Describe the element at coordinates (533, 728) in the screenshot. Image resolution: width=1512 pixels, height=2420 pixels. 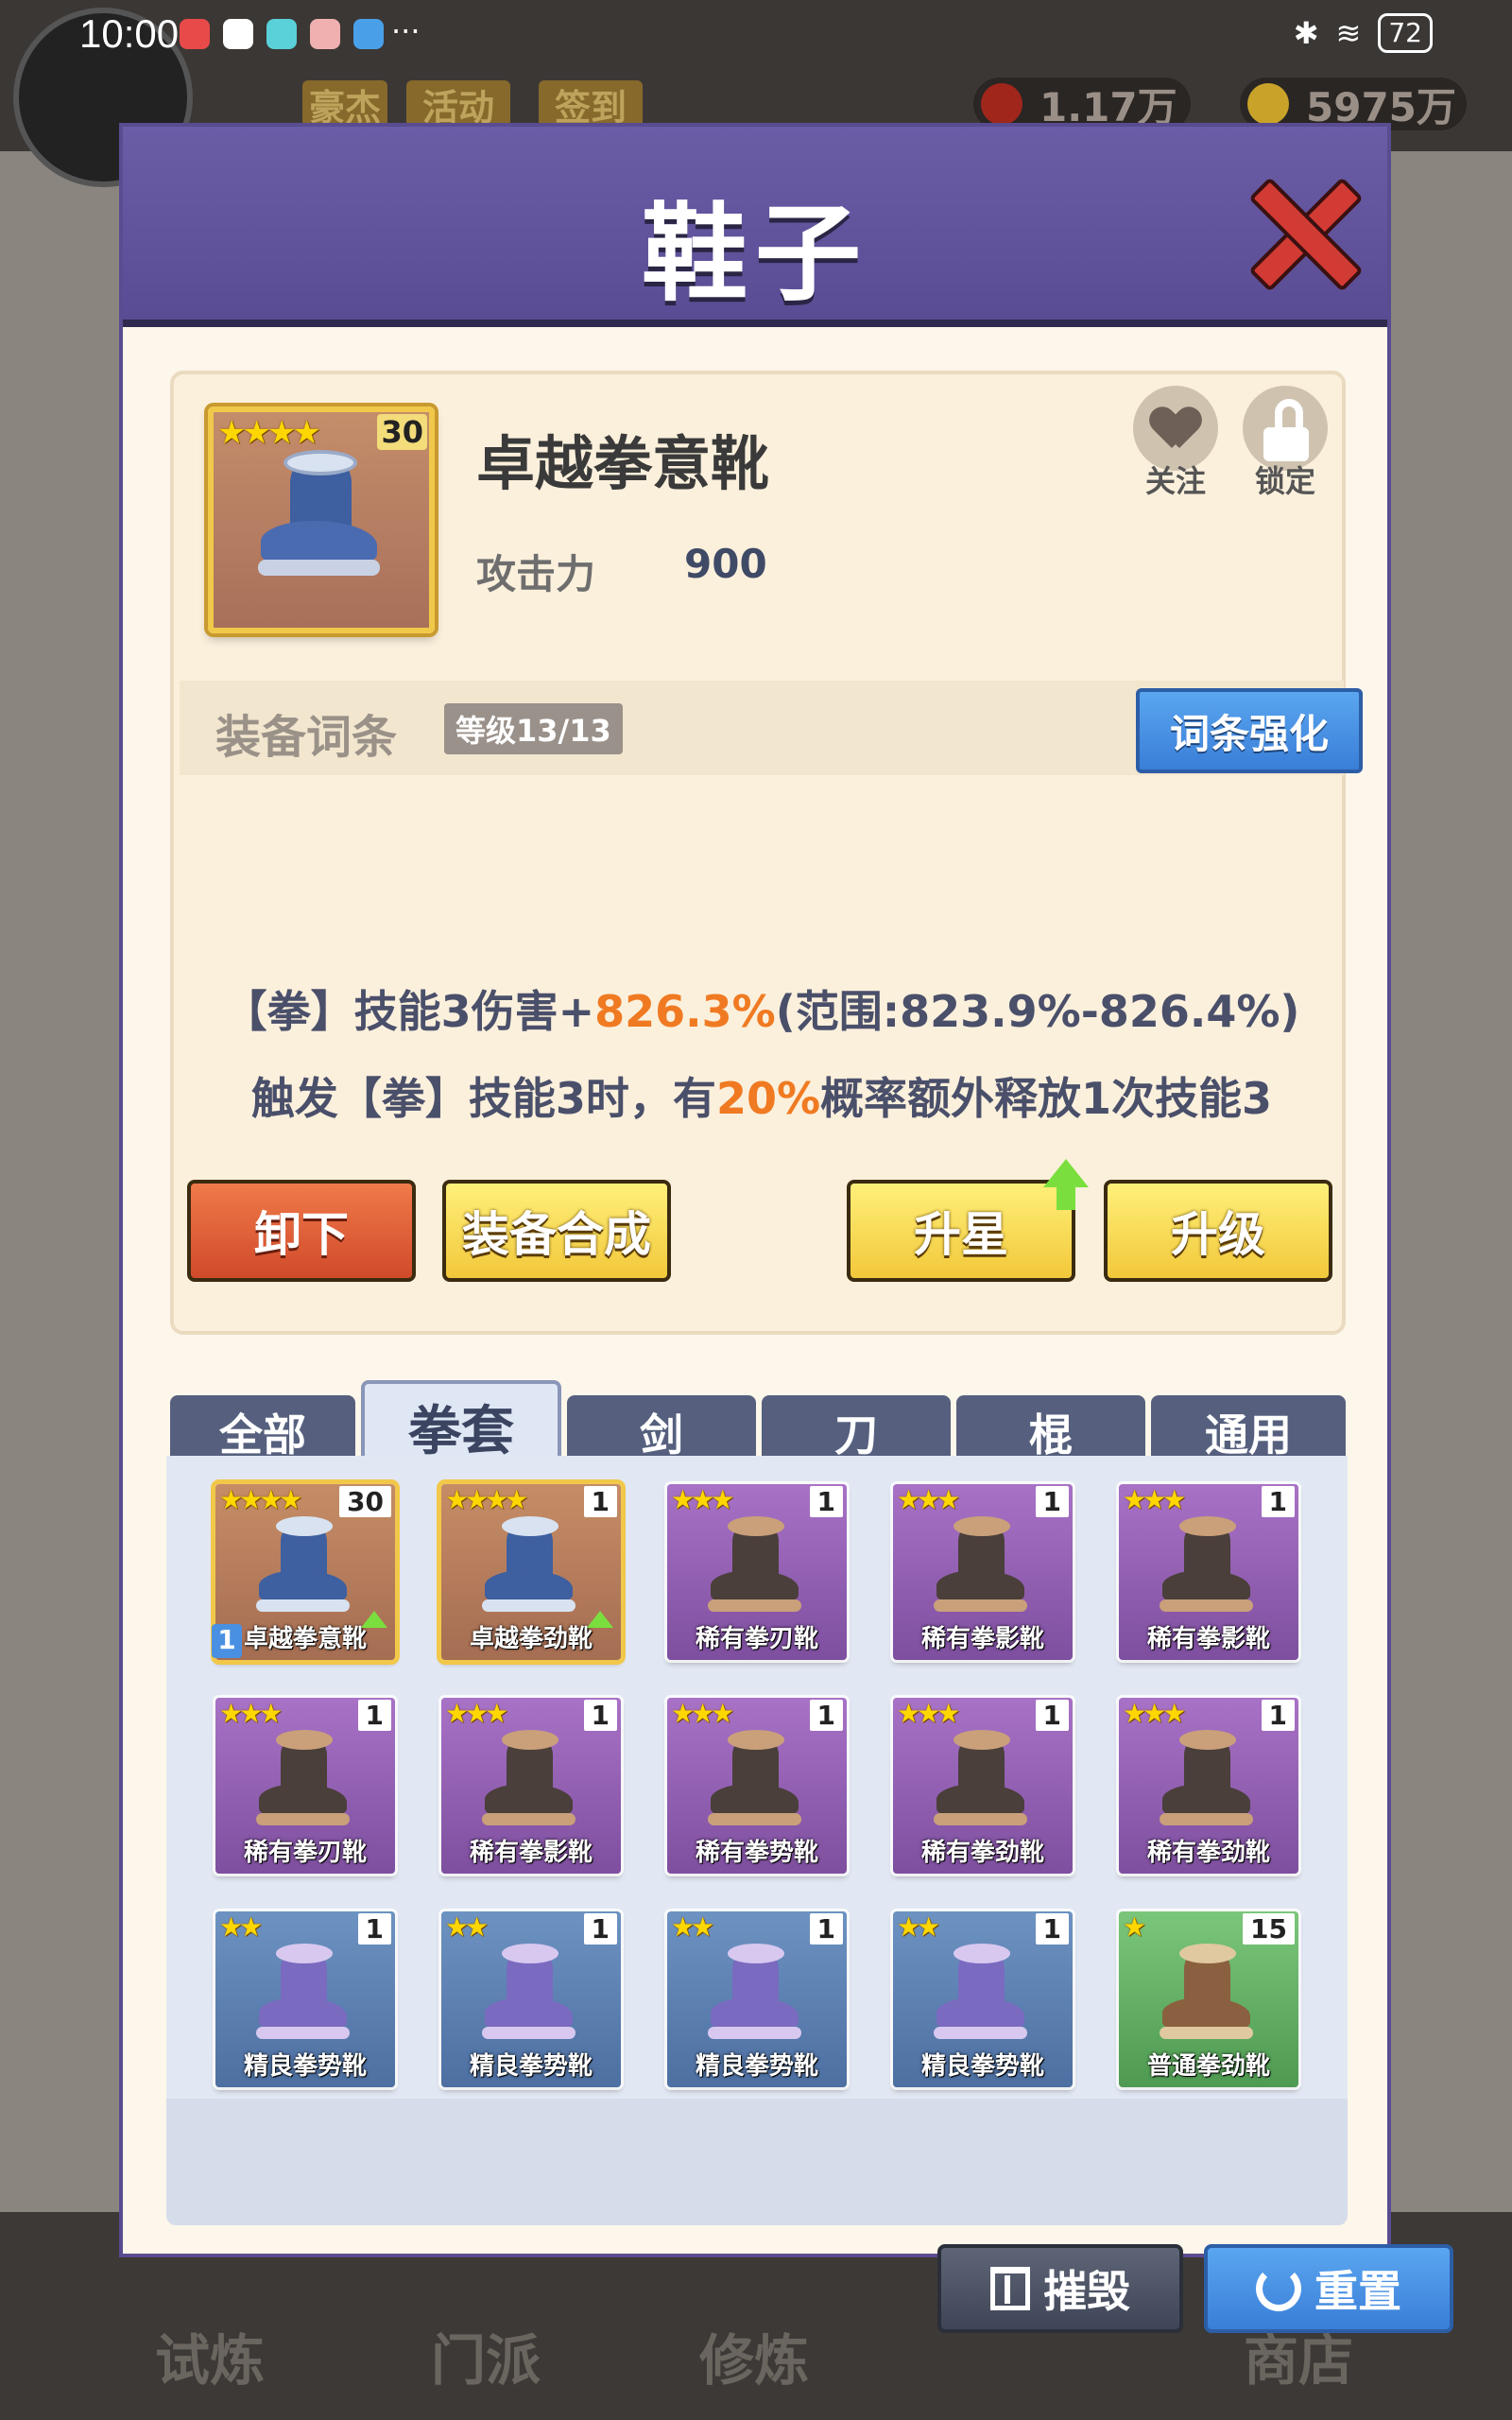
I see `affix-level-badge: 等级13/13` at that location.